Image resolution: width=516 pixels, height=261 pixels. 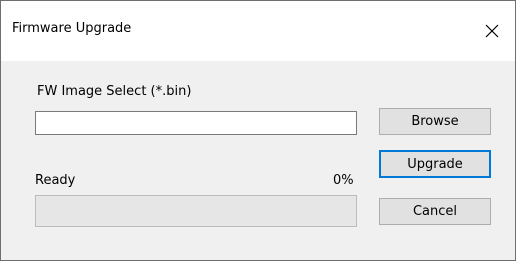 I want to click on status-text: Ready, so click(x=55, y=180).